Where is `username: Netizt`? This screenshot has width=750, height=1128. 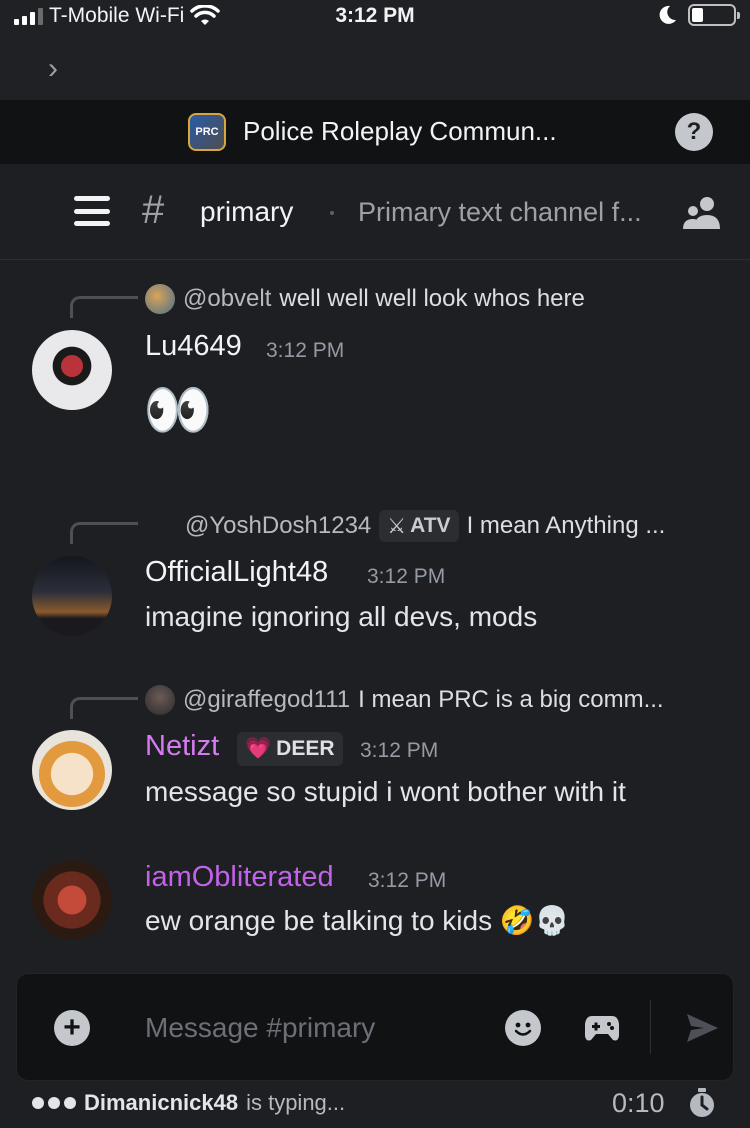
username: Netizt is located at coordinates (182, 746).